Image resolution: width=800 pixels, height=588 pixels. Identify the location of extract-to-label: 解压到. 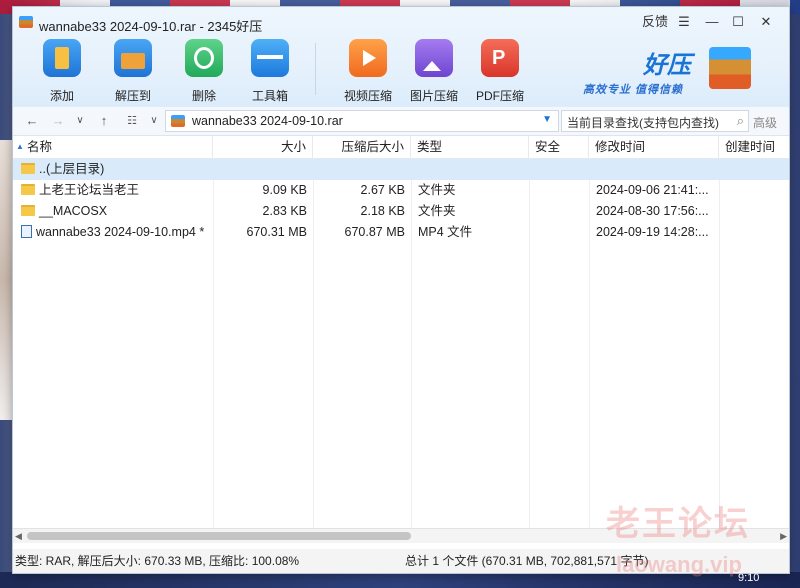
(132, 96).